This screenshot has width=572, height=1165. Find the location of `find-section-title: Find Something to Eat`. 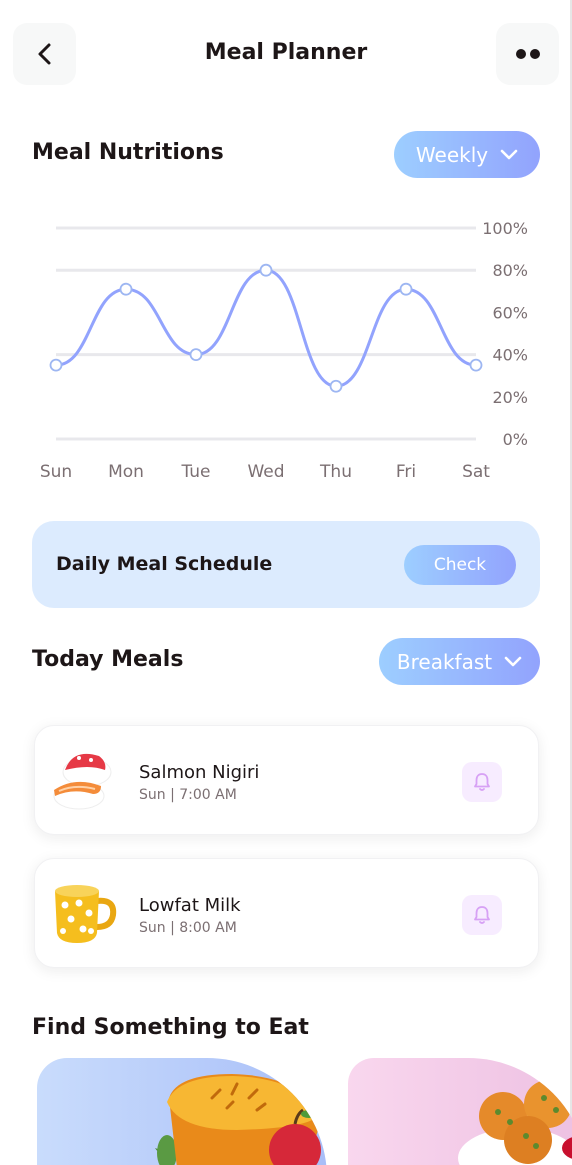

find-section-title: Find Something to Eat is located at coordinates (170, 1027).